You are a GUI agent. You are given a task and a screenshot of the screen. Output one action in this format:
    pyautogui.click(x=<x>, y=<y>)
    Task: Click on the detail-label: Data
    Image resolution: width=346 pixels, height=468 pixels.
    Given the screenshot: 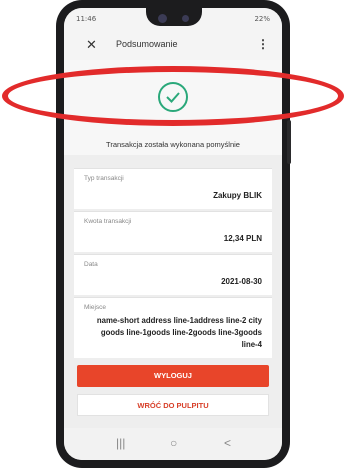 What is the action you would take?
    pyautogui.click(x=91, y=264)
    